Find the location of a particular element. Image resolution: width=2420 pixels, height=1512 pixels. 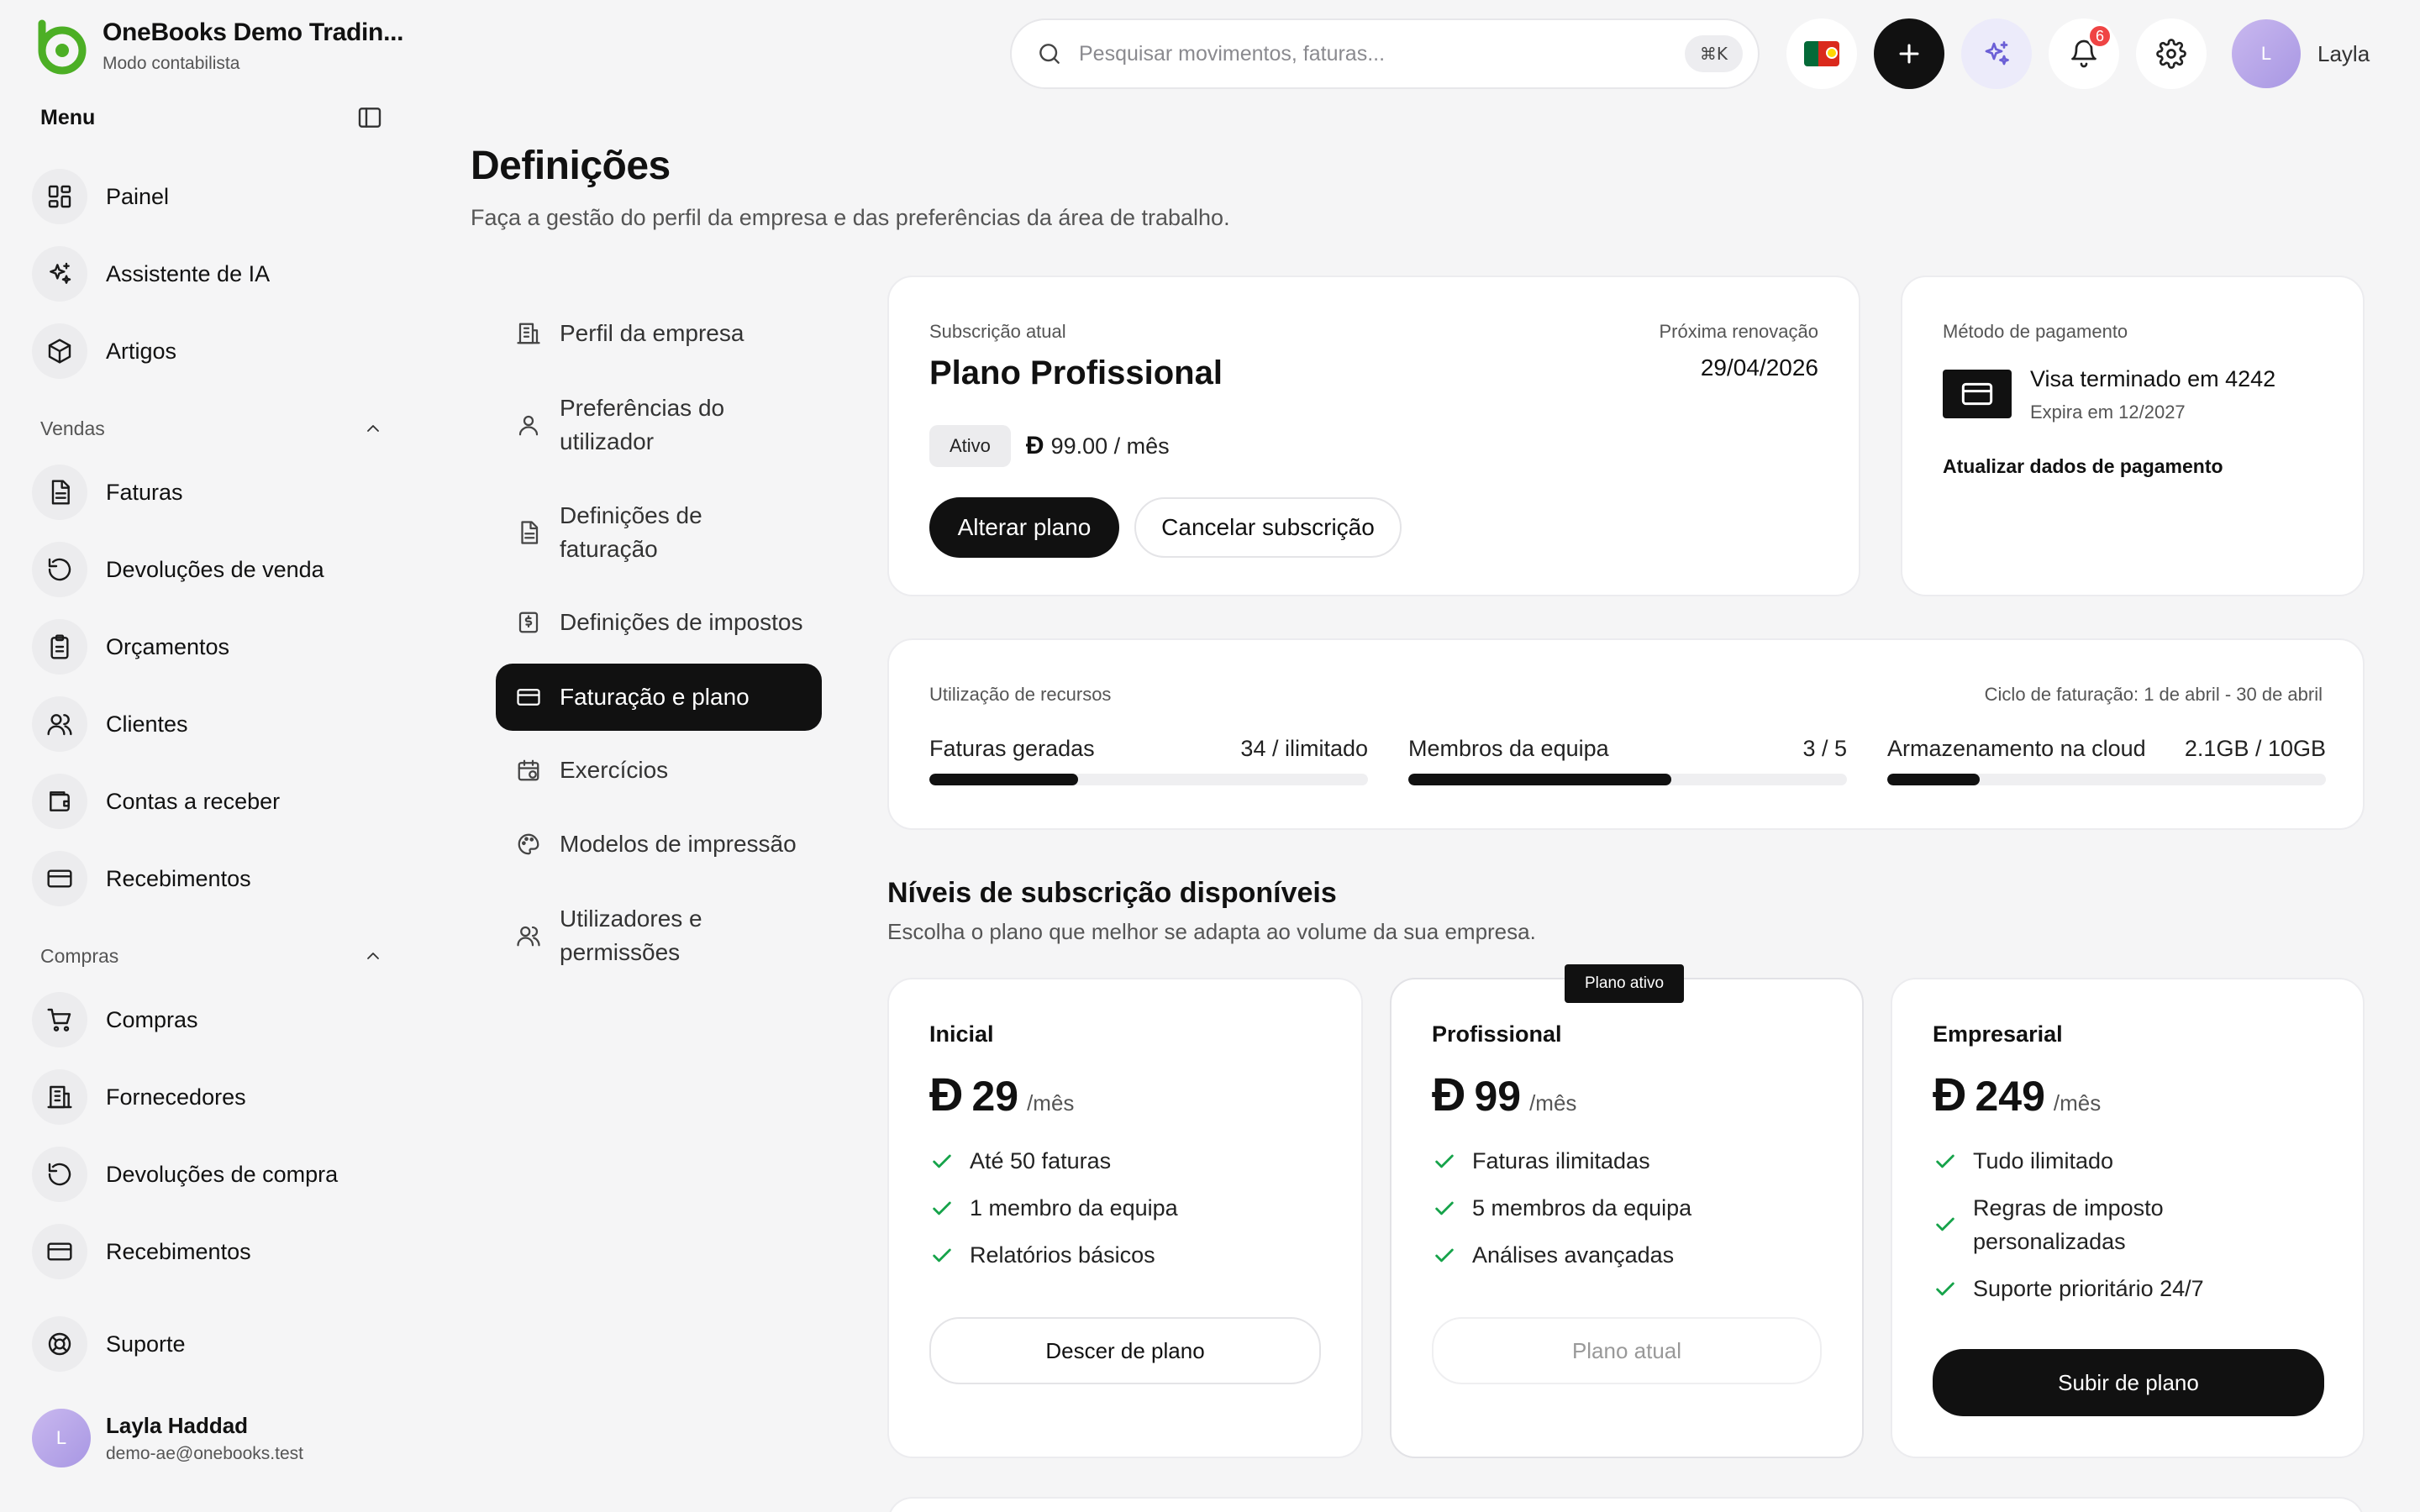

subscription-label: Subscrição atual is located at coordinates (997, 331).